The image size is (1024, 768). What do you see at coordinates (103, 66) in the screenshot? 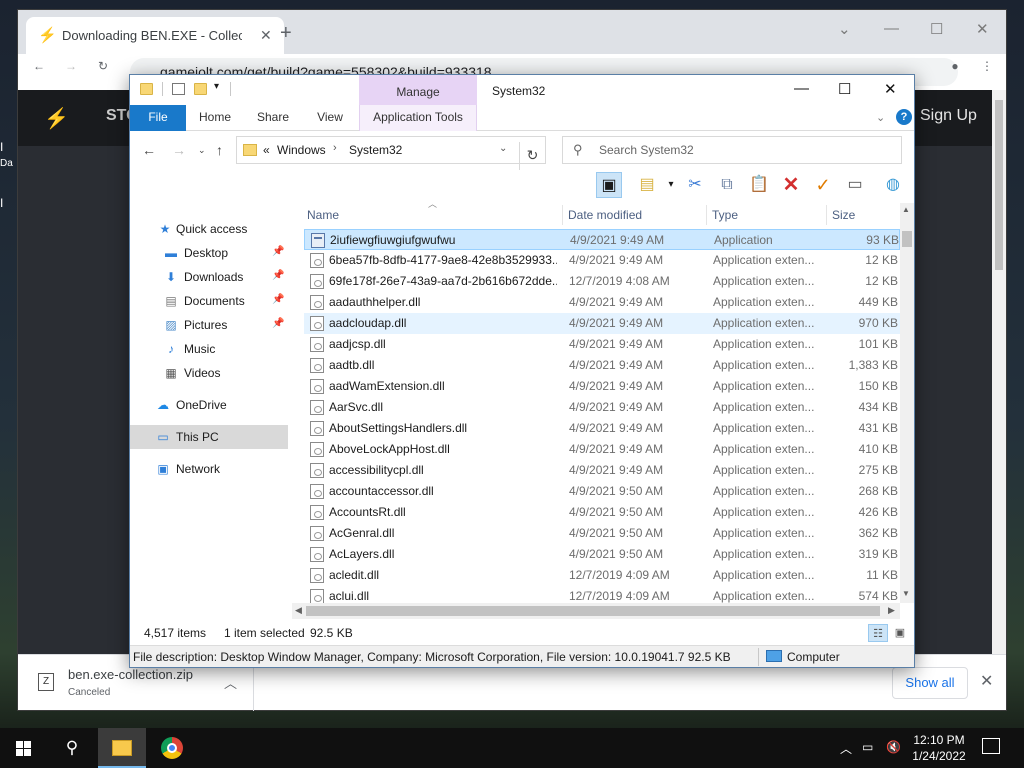
I see `reload-icon: ↻` at bounding box center [103, 66].